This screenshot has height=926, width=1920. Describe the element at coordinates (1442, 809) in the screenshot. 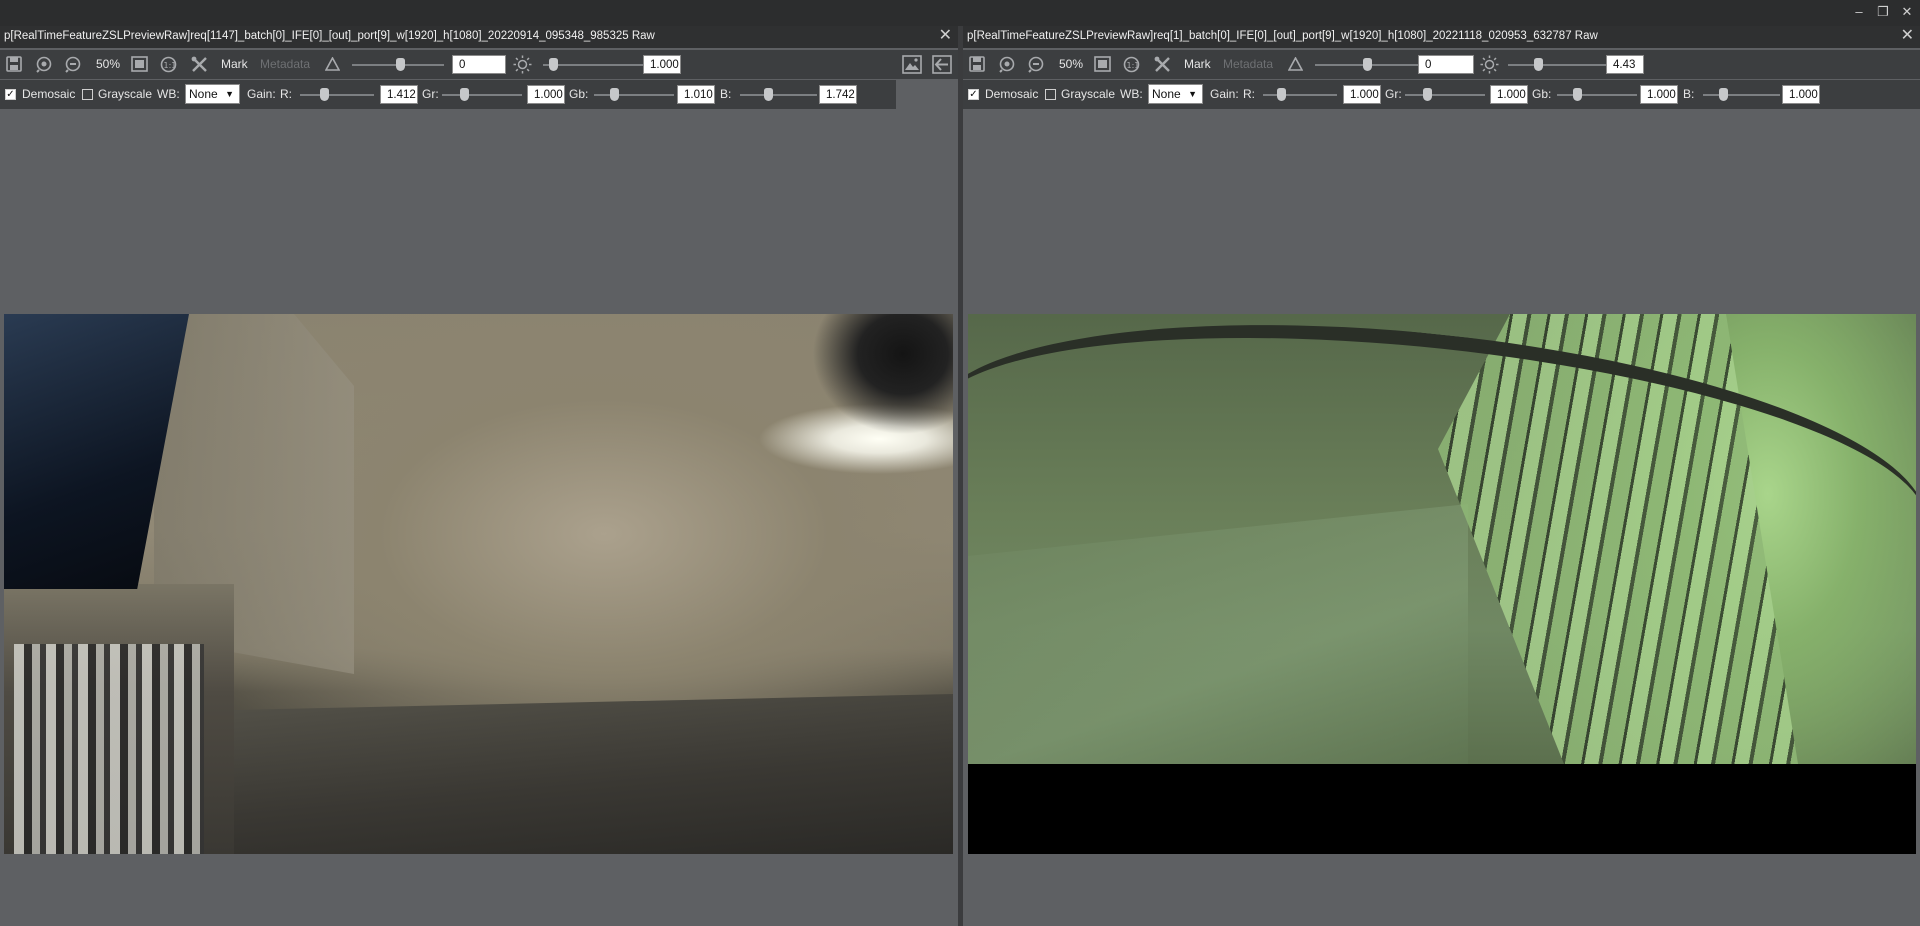

I see `image-black-band` at that location.